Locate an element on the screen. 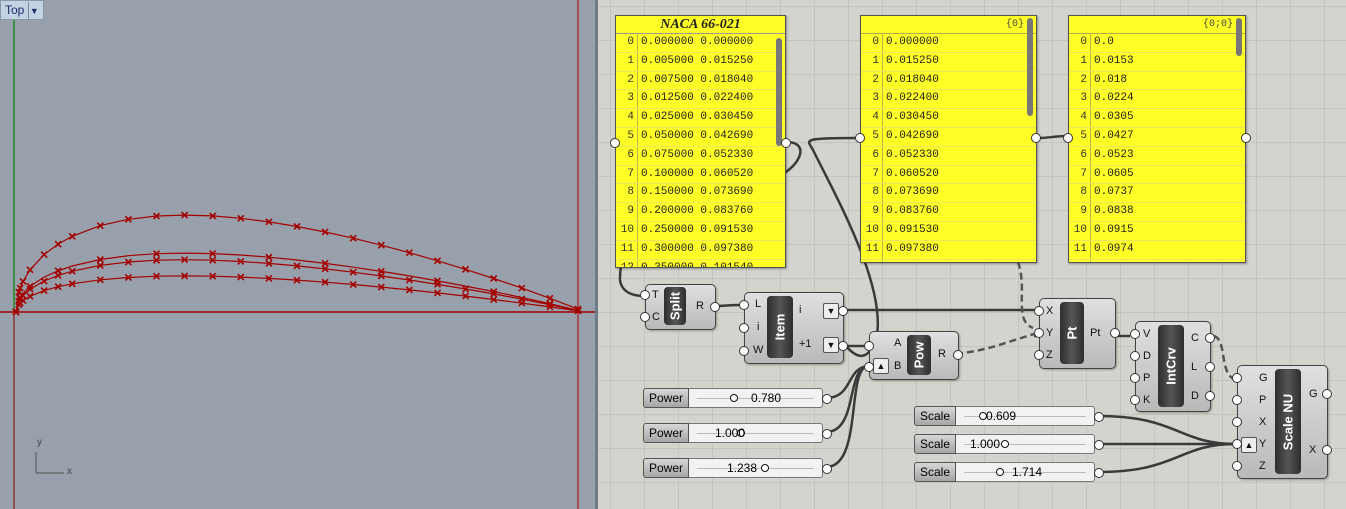 The height and width of the screenshot is (509, 1346). input-z-label: Z is located at coordinates (1049, 355).